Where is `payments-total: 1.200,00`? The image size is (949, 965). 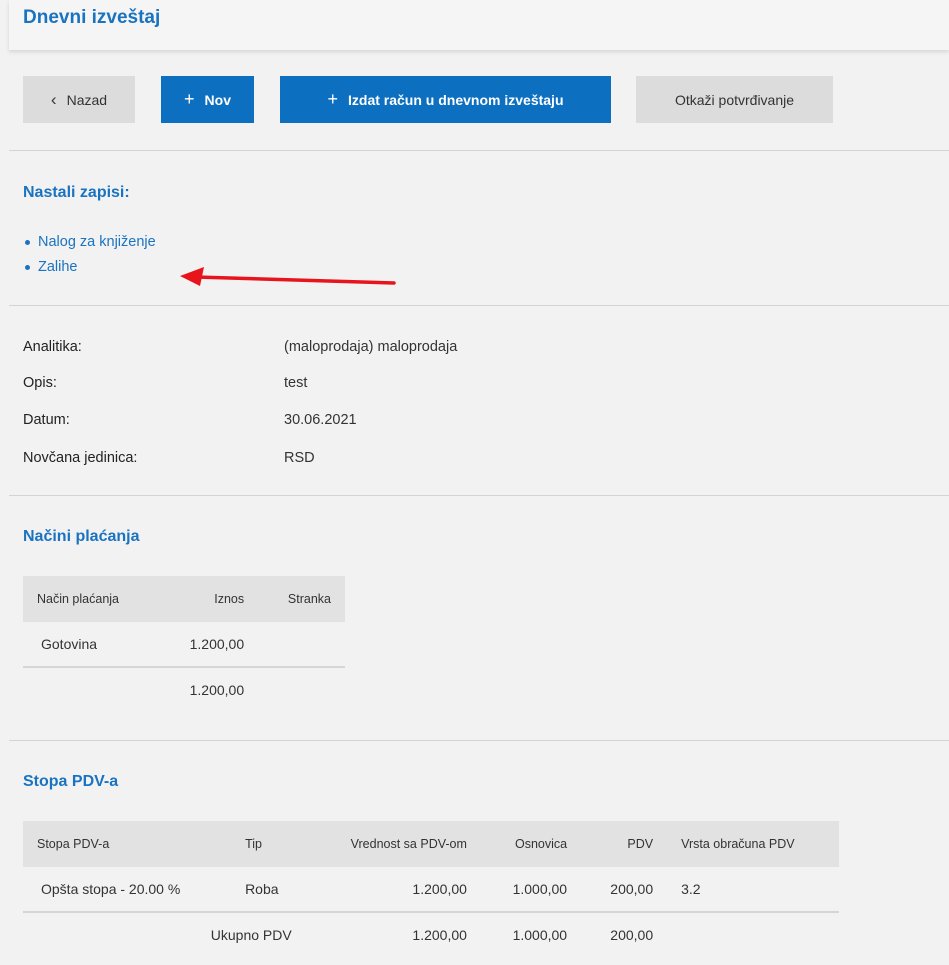
payments-total: 1.200,00 is located at coordinates (208, 689).